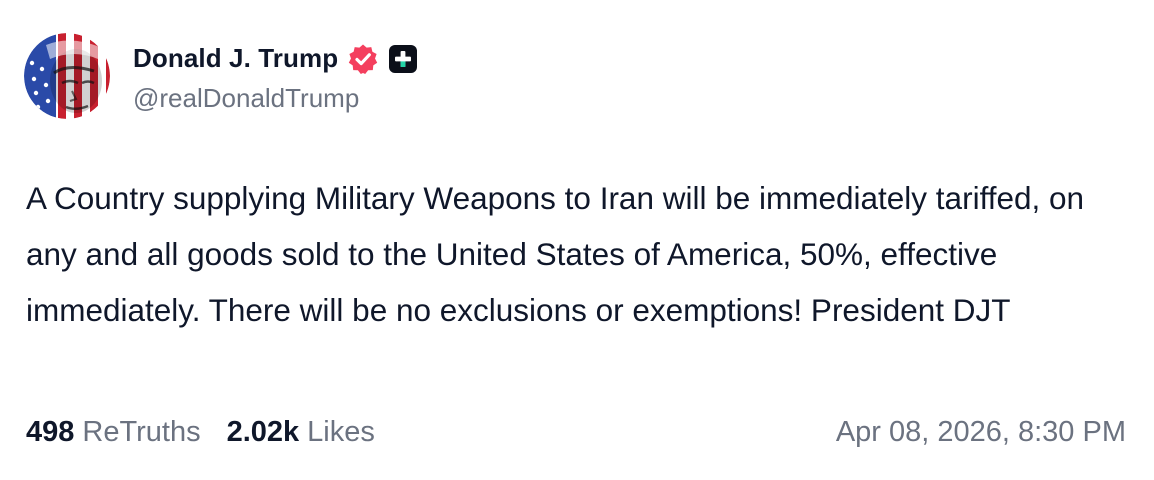 This screenshot has height=480, width=1154. What do you see at coordinates (981, 432) in the screenshot?
I see `post-timestamp: Apr 08, 2026, 8:30 PM` at bounding box center [981, 432].